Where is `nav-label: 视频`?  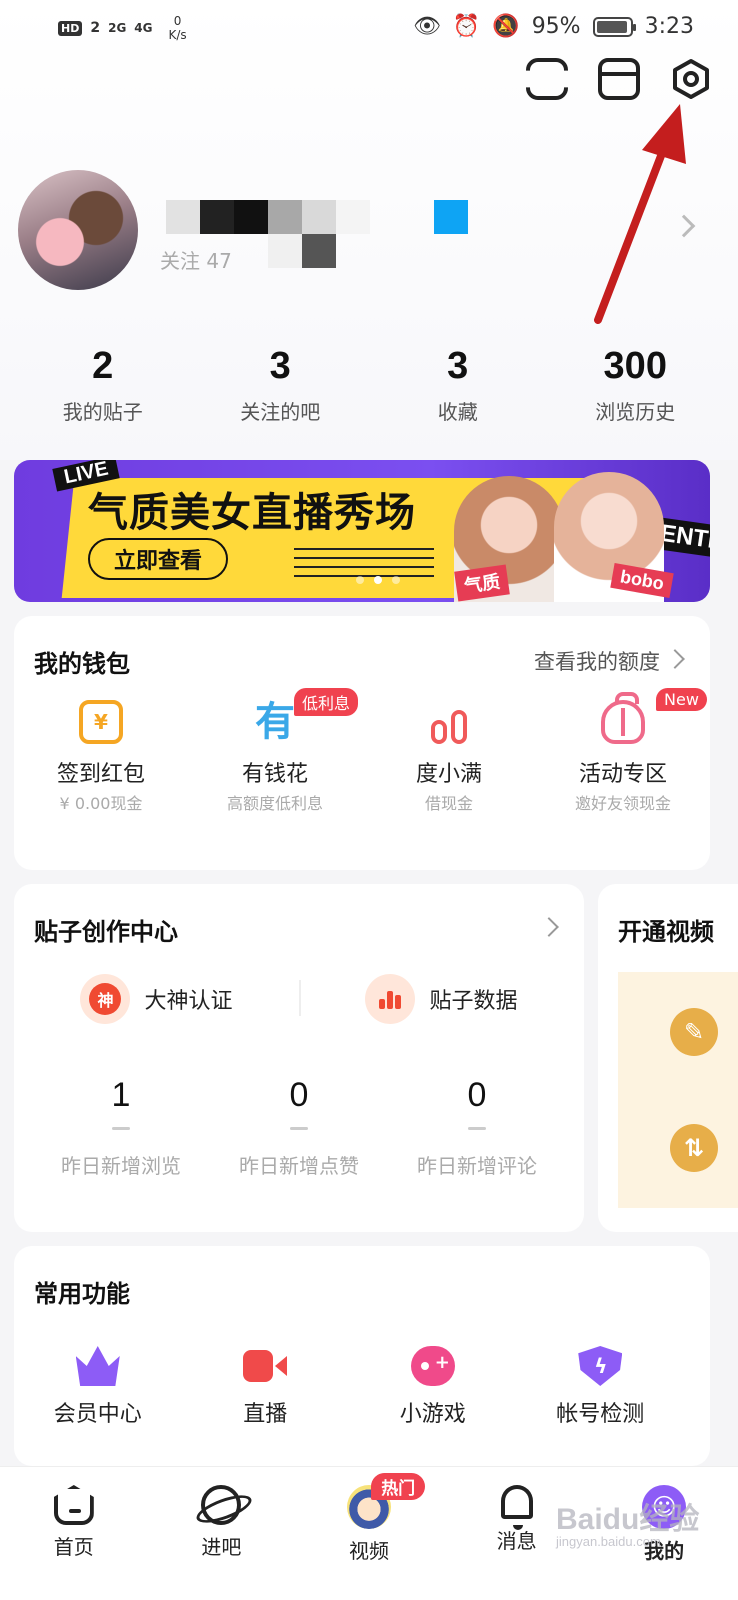 nav-label: 视频 is located at coordinates (368, 1551).